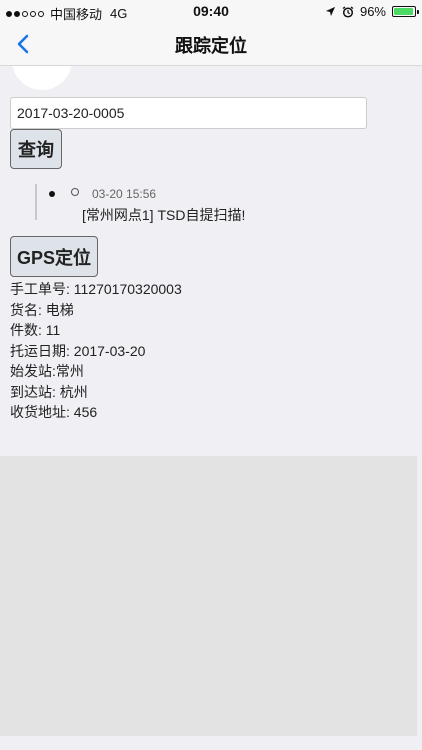  What do you see at coordinates (47, 371) in the screenshot?
I see `origin-station: 始发站:常州` at bounding box center [47, 371].